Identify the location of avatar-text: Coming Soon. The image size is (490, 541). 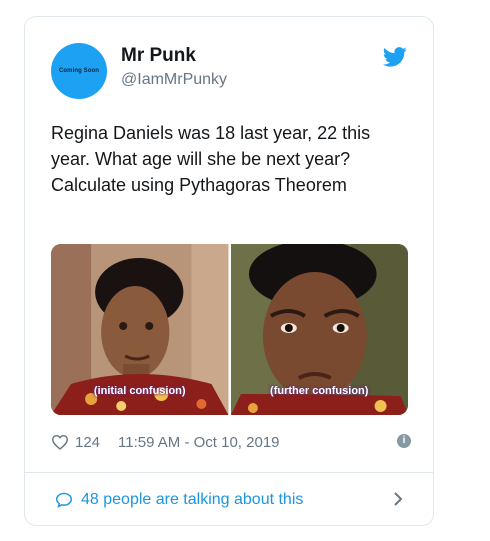
(79, 71).